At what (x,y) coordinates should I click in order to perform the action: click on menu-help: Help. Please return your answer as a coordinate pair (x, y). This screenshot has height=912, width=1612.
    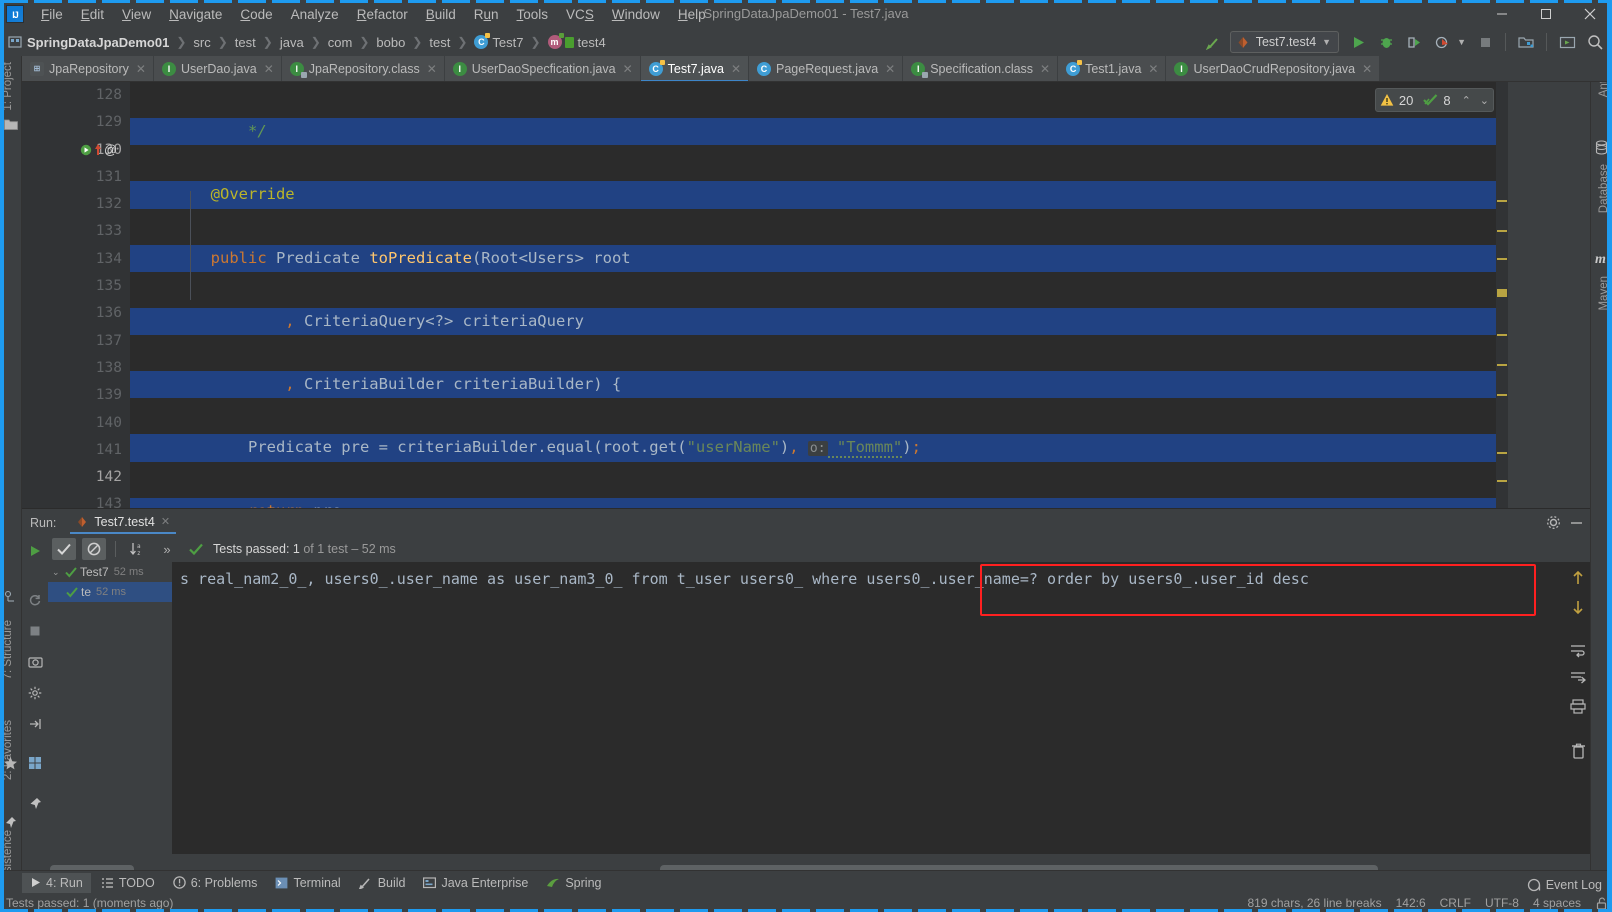
    Looking at the image, I should click on (692, 14).